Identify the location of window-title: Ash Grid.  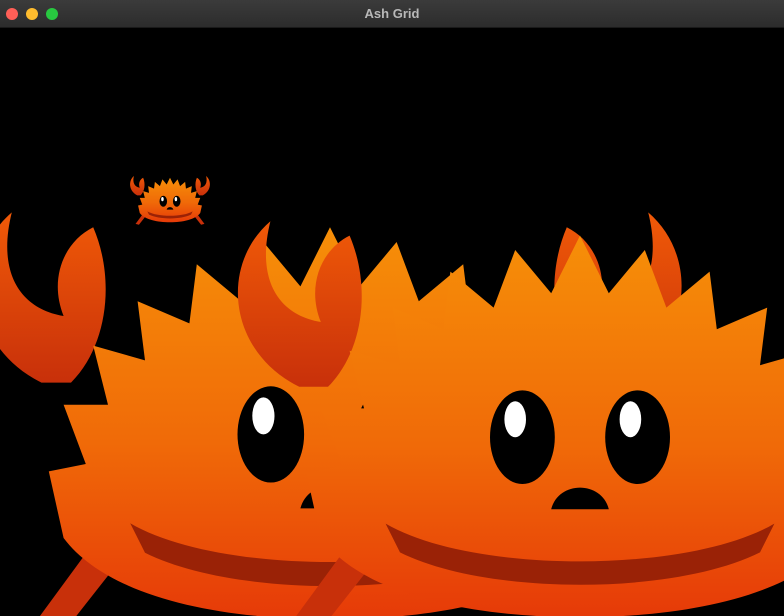
(392, 13).